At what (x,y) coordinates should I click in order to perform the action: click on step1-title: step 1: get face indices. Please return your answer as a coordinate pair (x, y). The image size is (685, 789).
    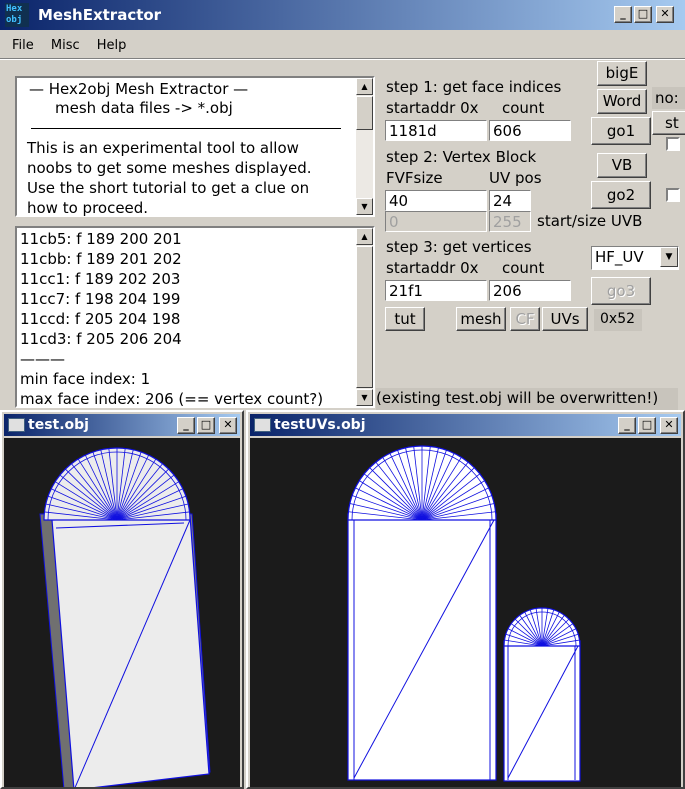
    Looking at the image, I should click on (474, 87).